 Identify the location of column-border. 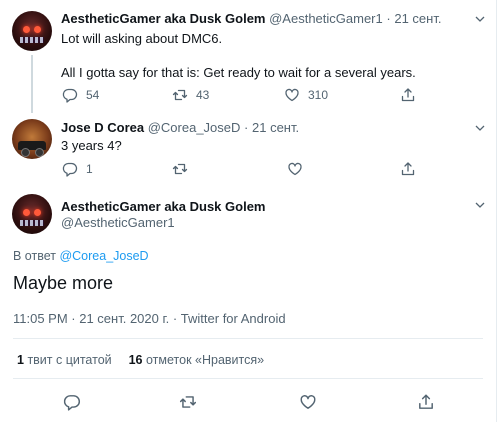
(496, 211).